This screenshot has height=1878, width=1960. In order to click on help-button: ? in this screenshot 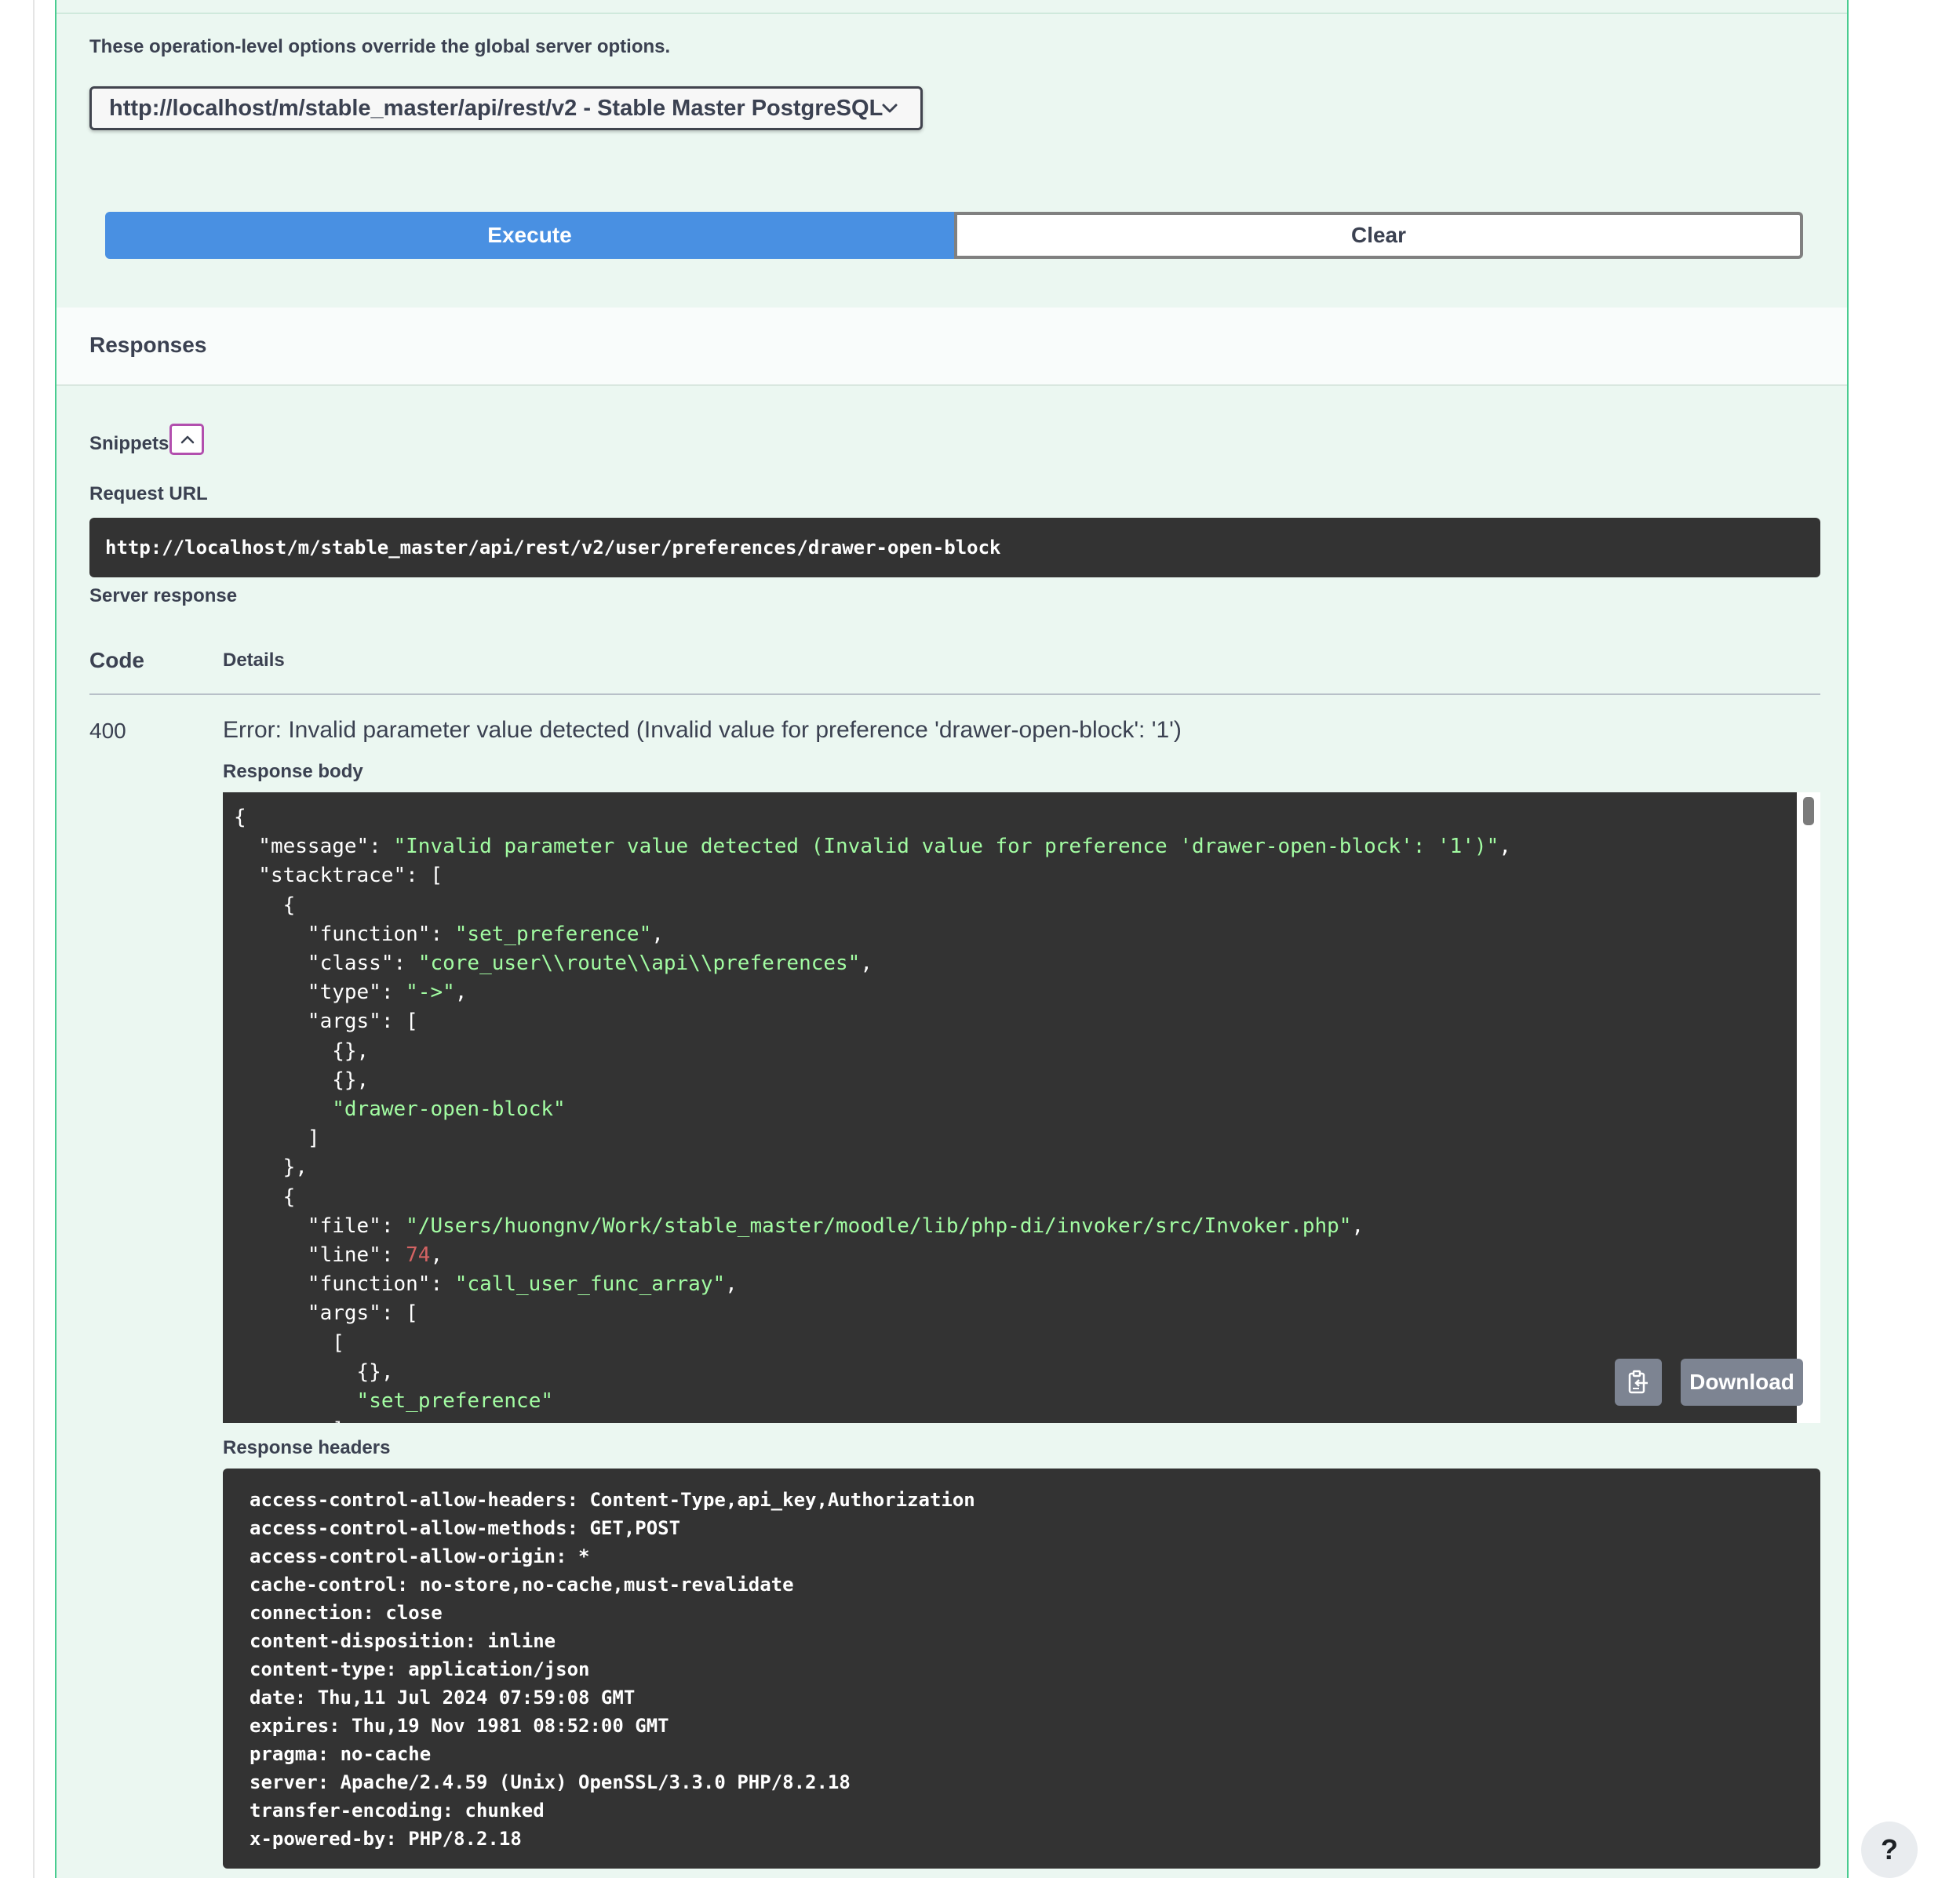, I will do `click(1889, 1850)`.